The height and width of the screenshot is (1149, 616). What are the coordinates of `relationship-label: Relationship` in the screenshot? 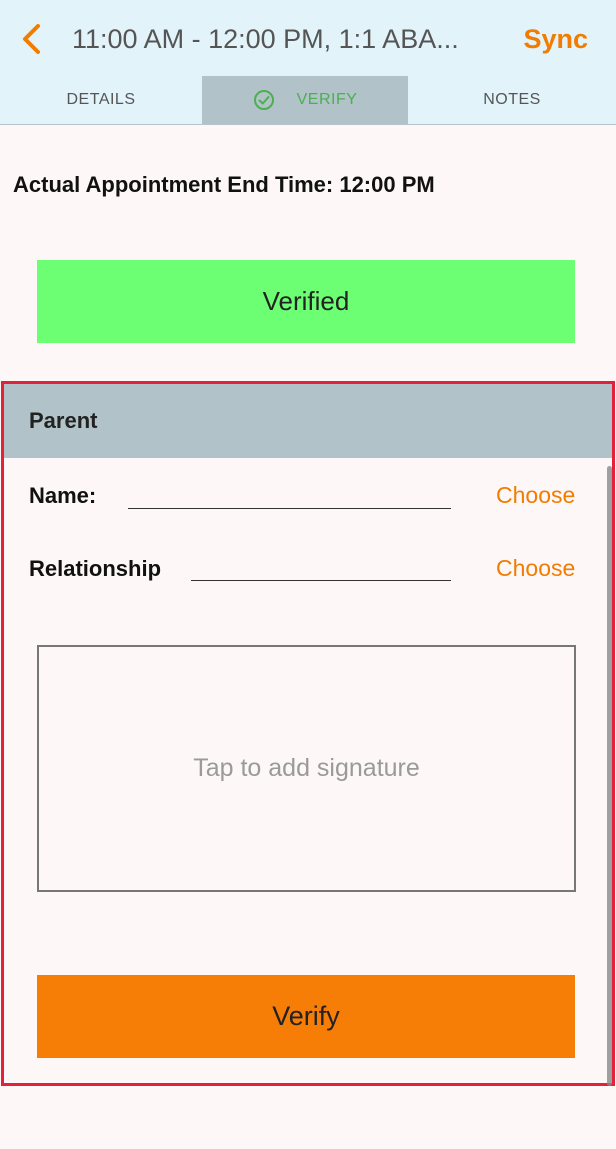 It's located at (95, 568).